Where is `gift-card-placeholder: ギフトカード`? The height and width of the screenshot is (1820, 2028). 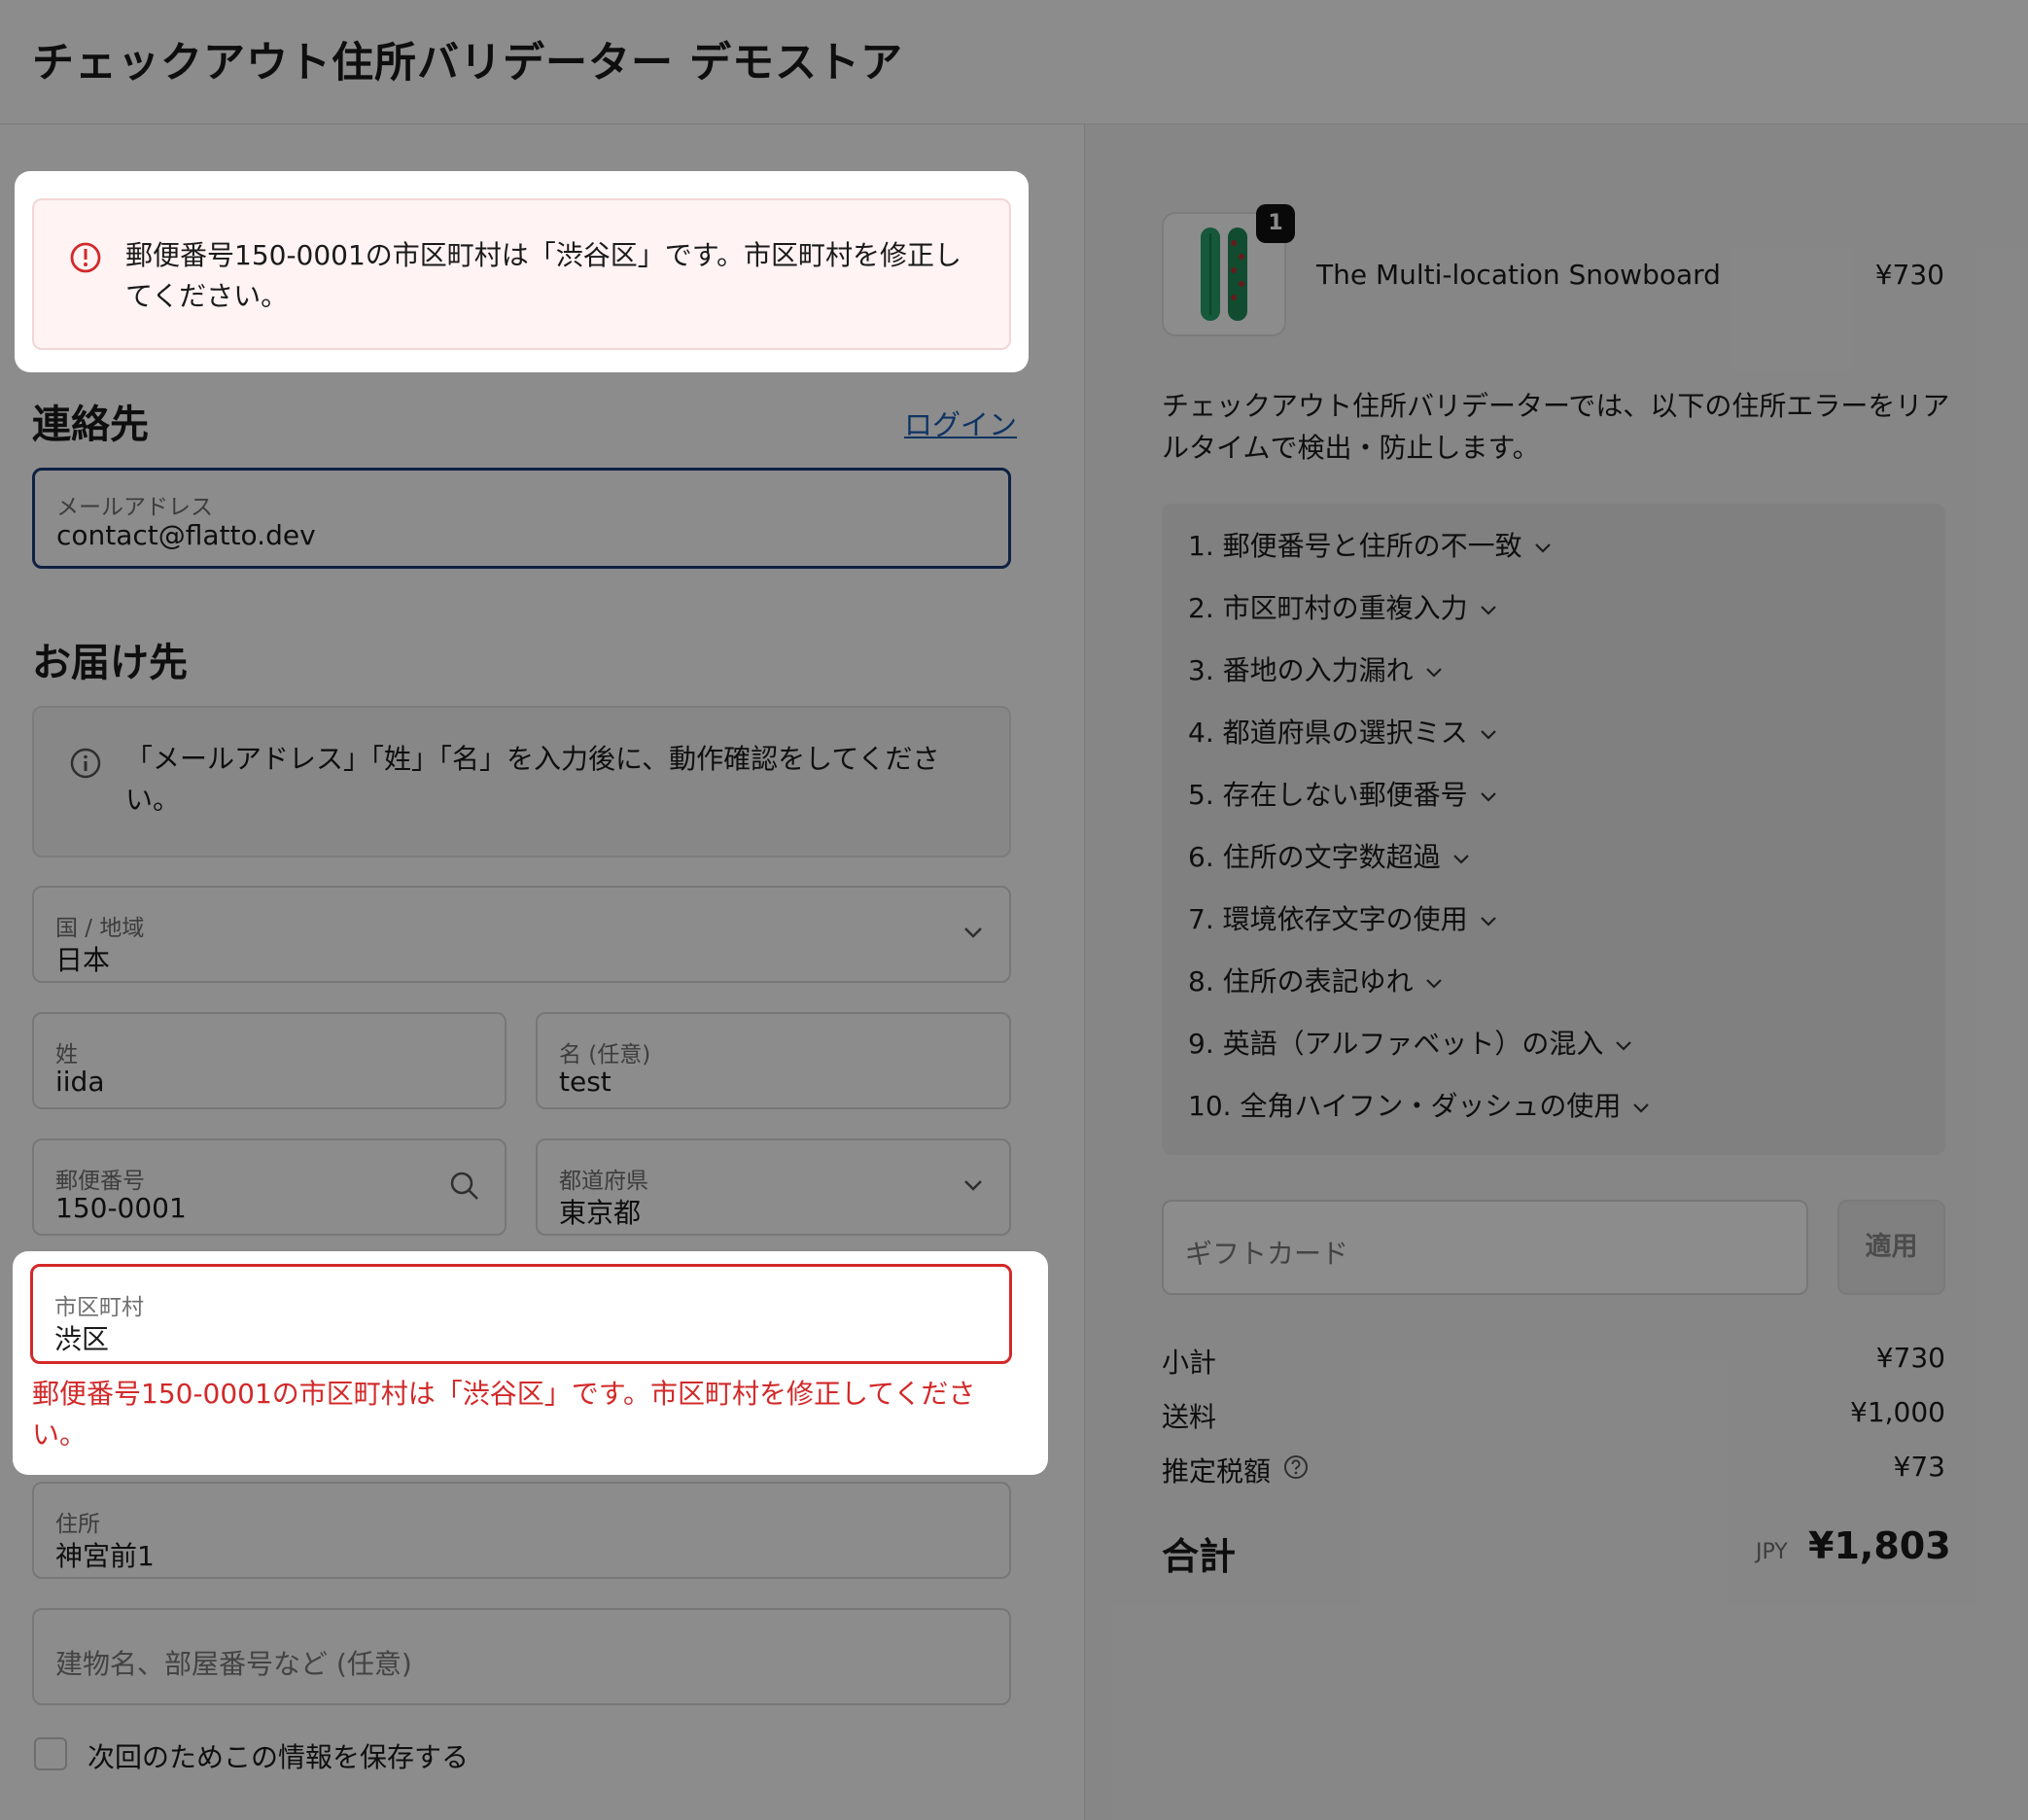 gift-card-placeholder: ギフトカード is located at coordinates (1267, 1254).